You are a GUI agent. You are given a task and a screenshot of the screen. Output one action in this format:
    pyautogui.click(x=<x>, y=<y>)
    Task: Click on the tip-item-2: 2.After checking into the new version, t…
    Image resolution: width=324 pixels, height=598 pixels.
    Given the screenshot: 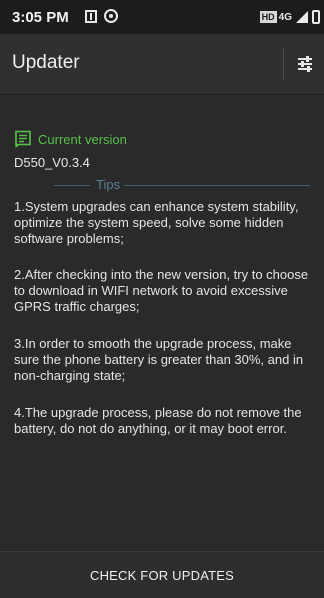 What is the action you would take?
    pyautogui.click(x=161, y=290)
    